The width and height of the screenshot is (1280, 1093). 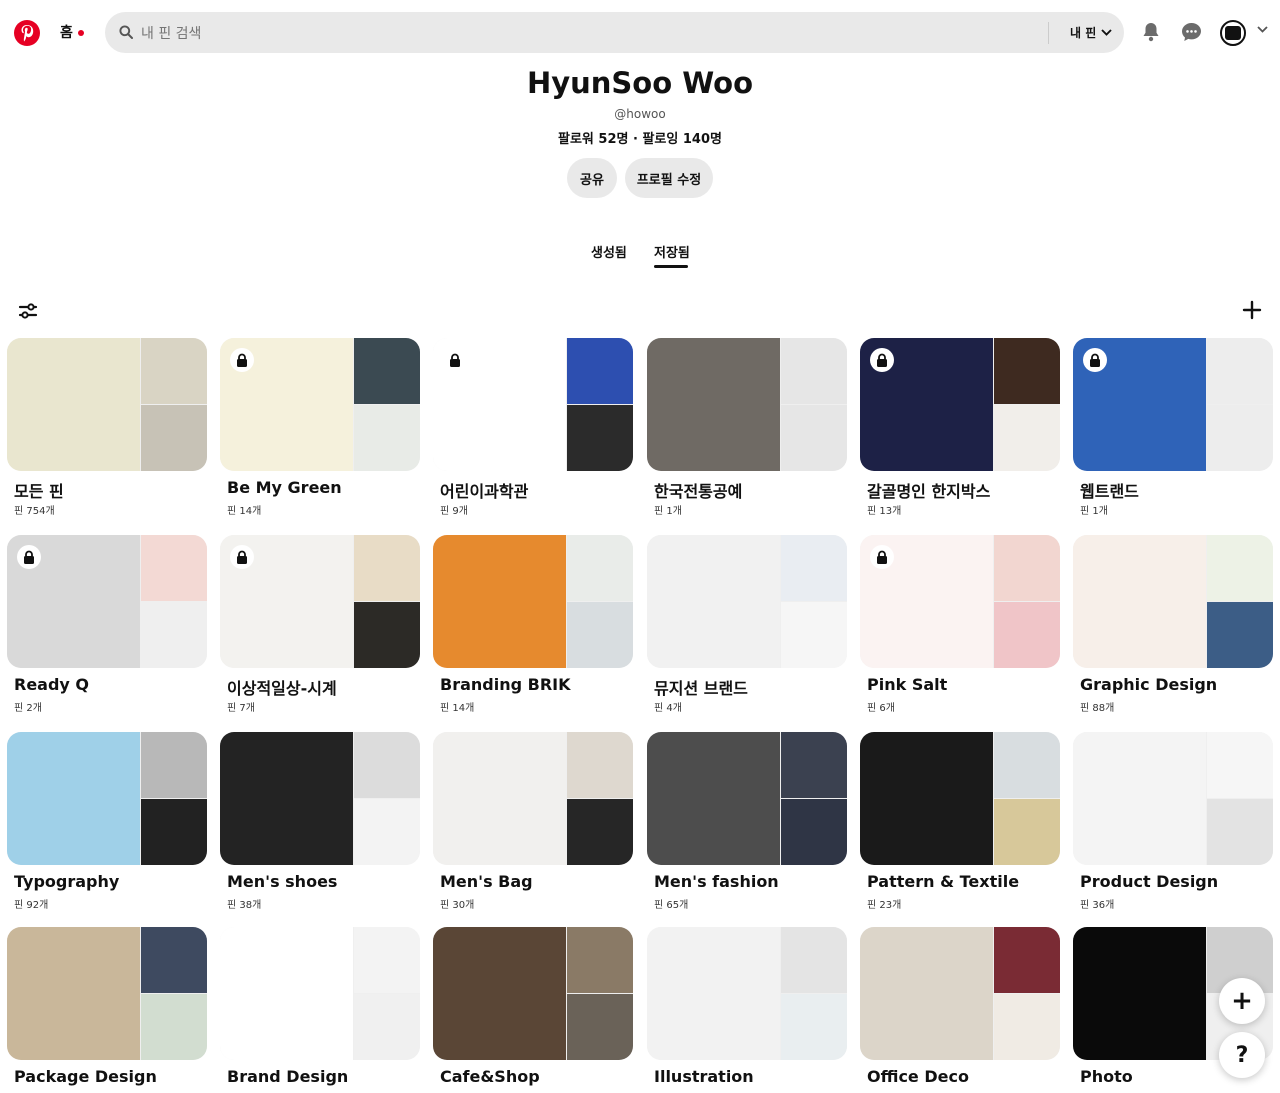 I want to click on pinterest-logo-icon, so click(x=27, y=33).